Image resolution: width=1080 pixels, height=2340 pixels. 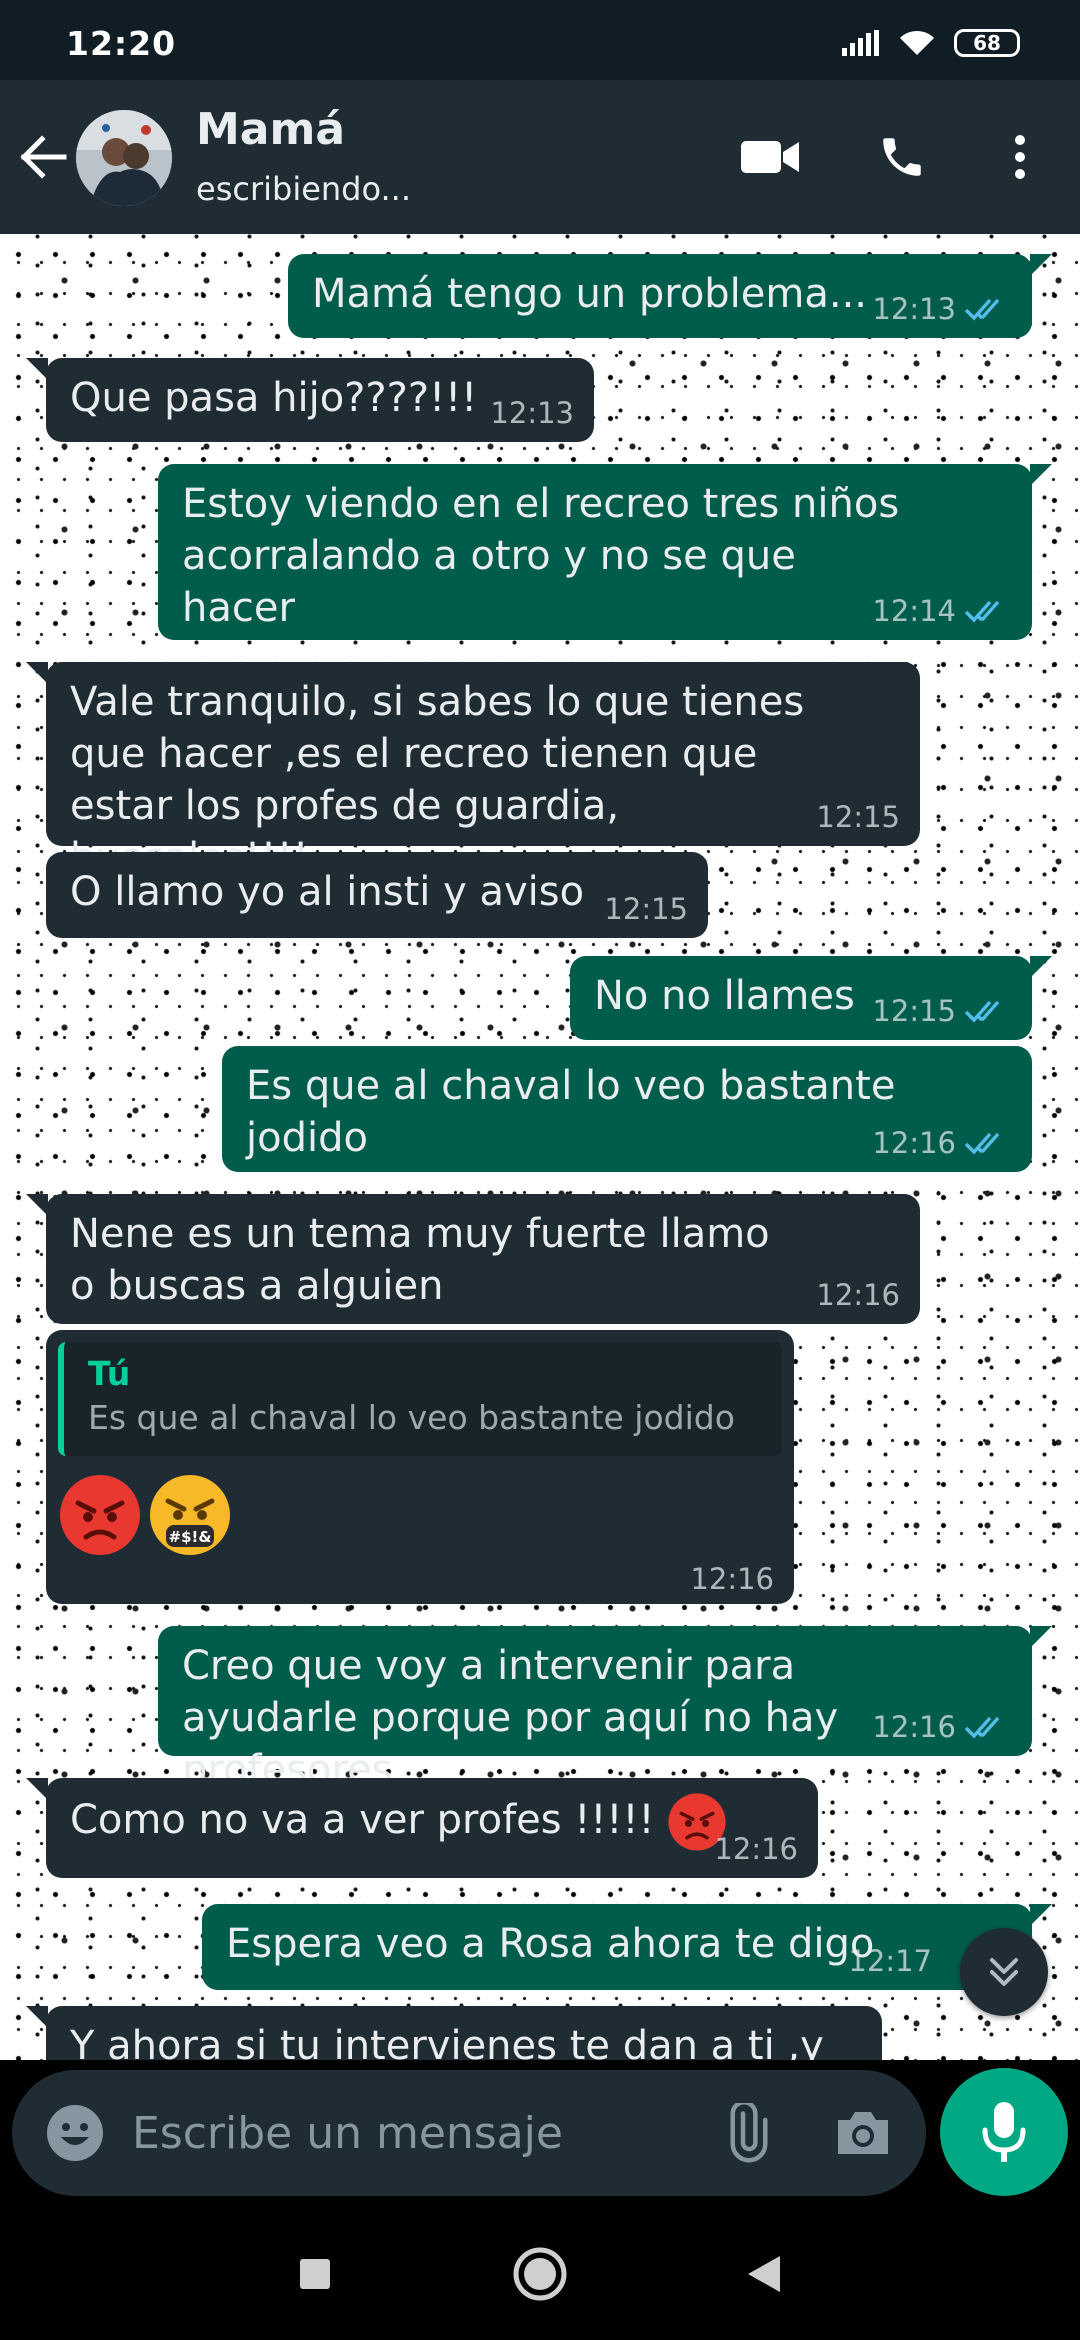 What do you see at coordinates (987, 43) in the screenshot?
I see `battery-indicator: 68` at bounding box center [987, 43].